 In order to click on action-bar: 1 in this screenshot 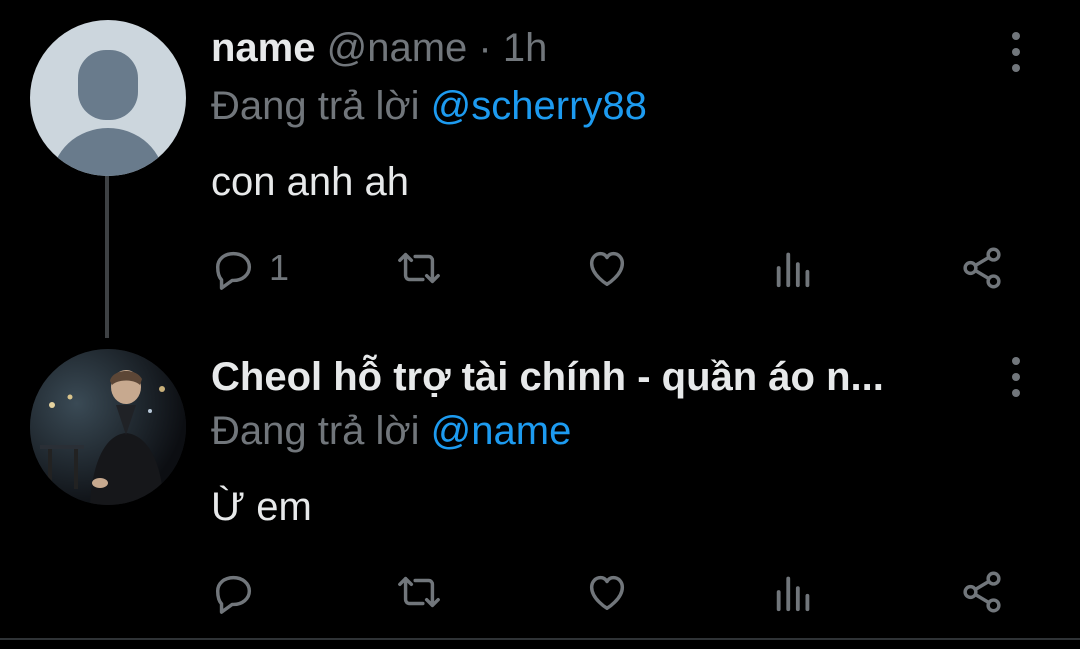, I will do `click(616, 269)`.